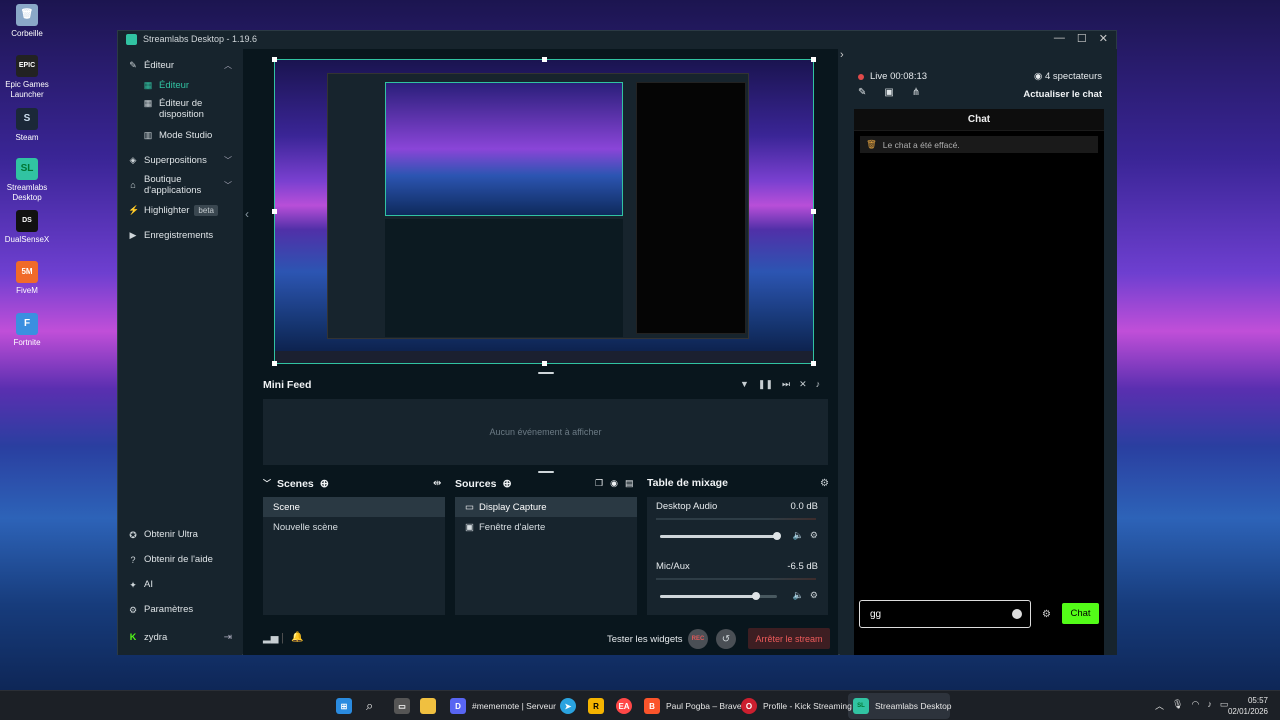 Image resolution: width=1280 pixels, height=720 pixels. Describe the element at coordinates (744, 384) in the screenshot. I see `filter-icon: ▼` at that location.